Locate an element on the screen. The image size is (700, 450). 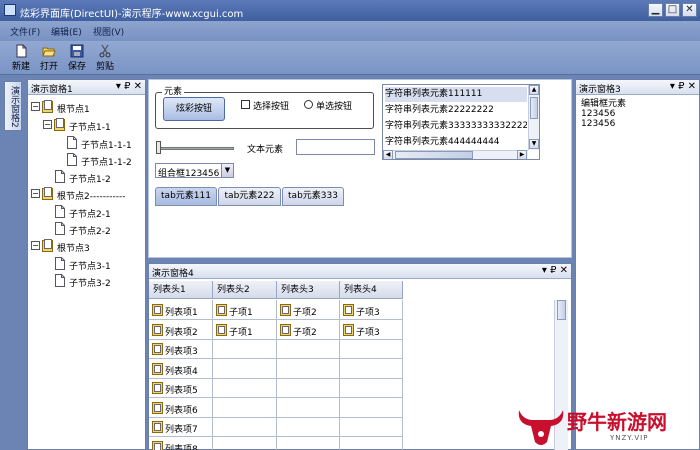
table-cell: 列表项4 is located at coordinates (181, 368).